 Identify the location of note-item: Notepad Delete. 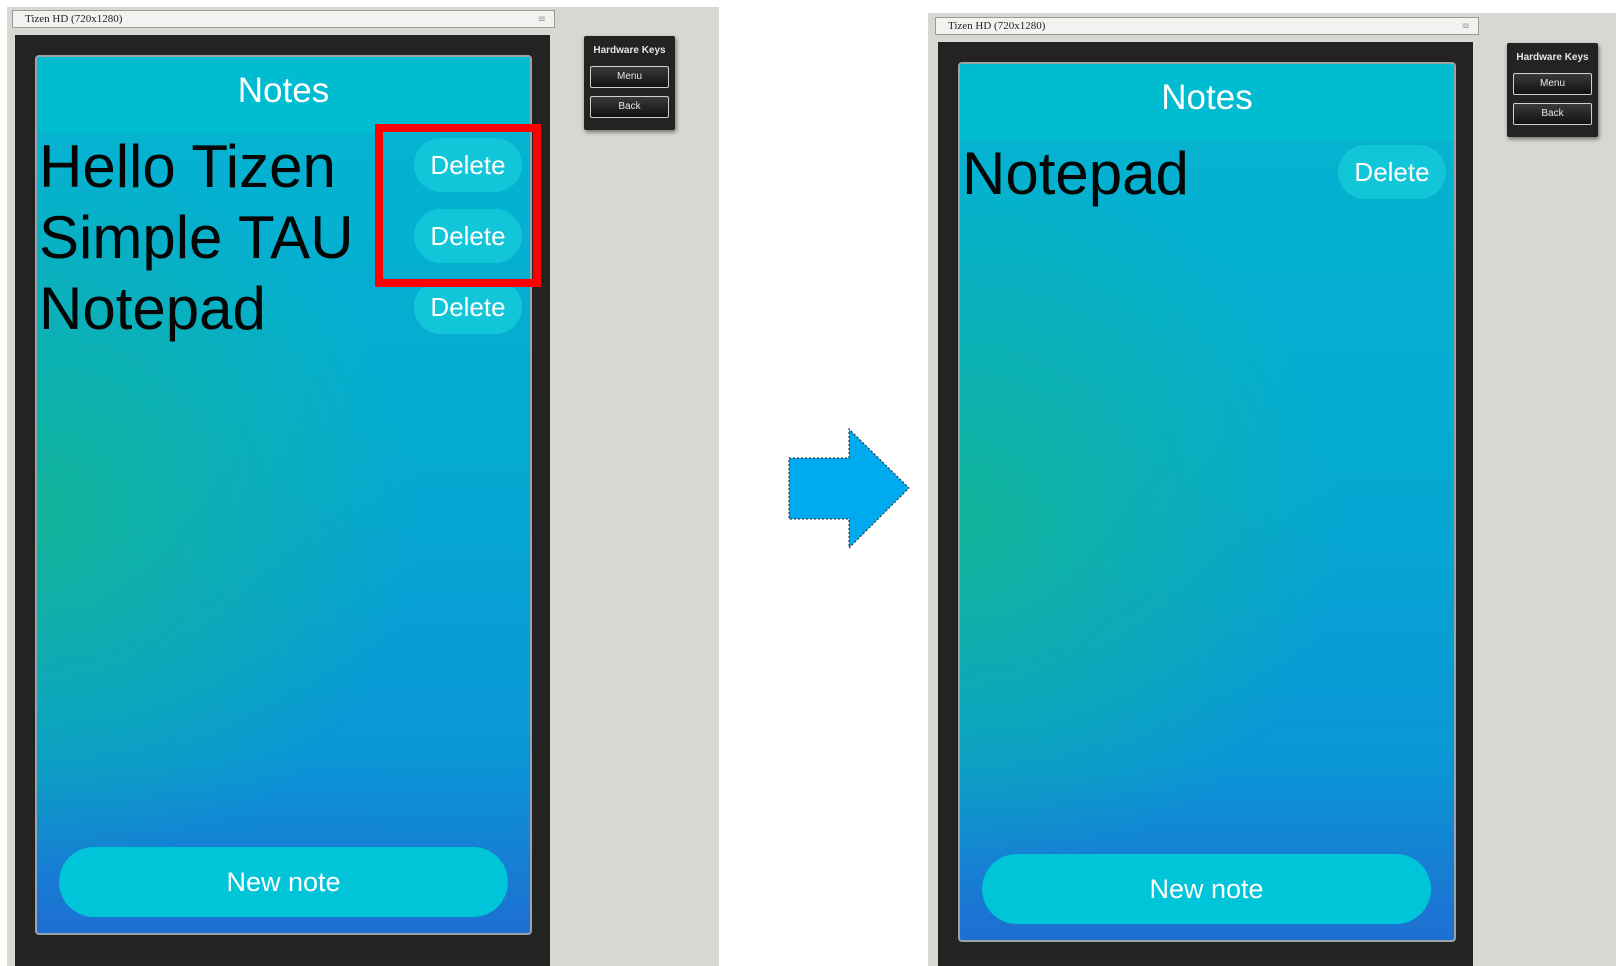
(1207, 173).